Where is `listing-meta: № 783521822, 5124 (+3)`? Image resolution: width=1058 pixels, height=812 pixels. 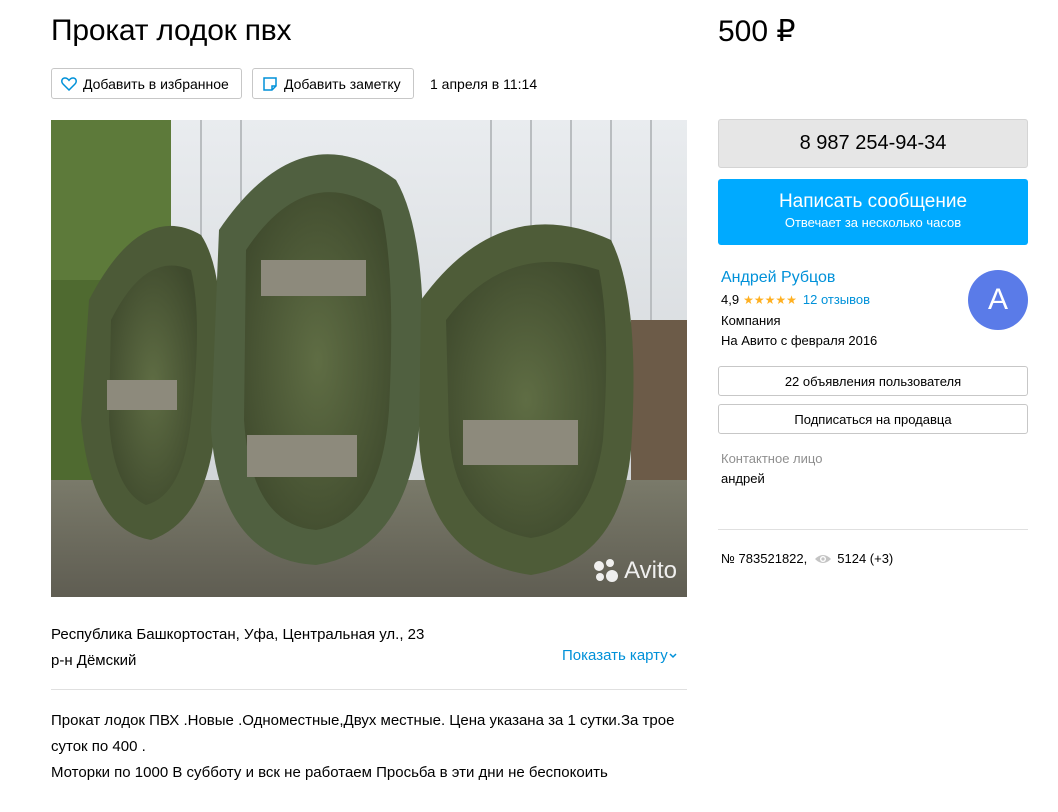 listing-meta: № 783521822, 5124 (+3) is located at coordinates (807, 558).